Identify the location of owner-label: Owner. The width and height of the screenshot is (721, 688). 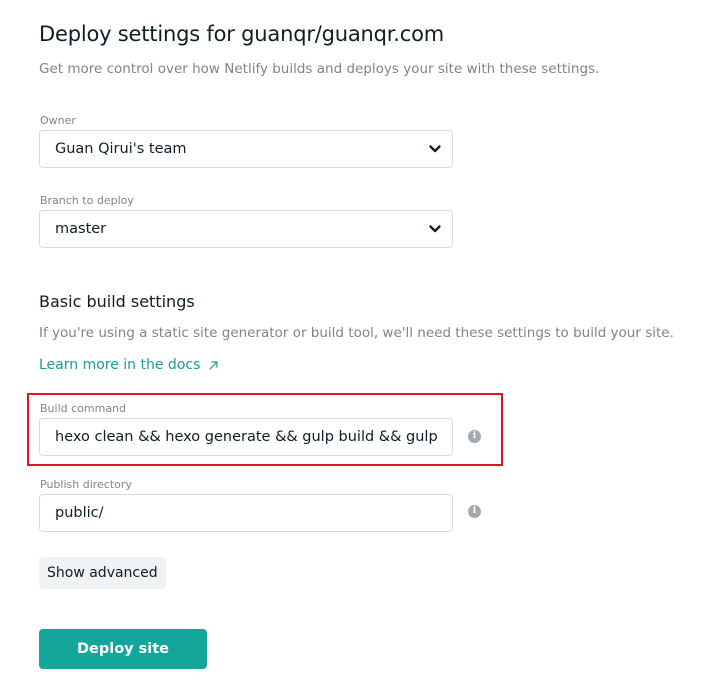
(58, 120).